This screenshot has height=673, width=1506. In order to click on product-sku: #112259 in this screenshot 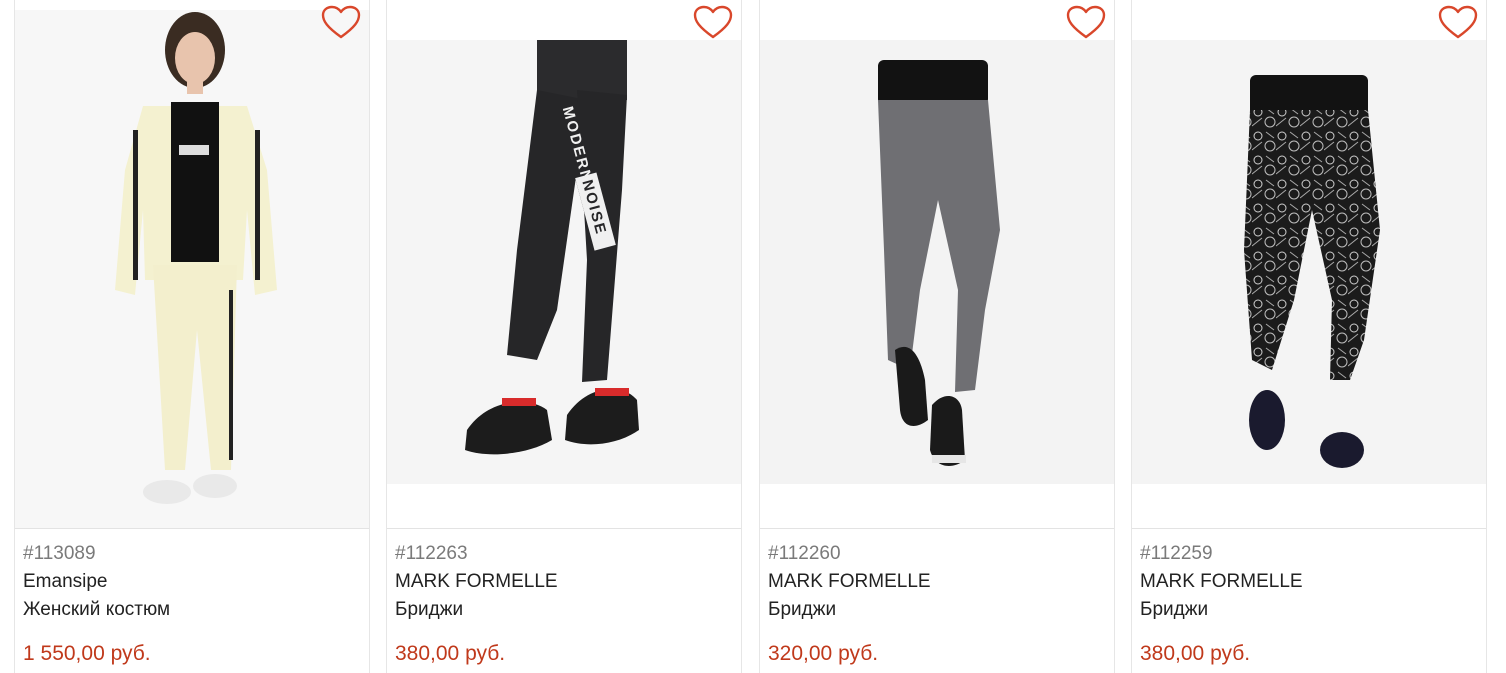, I will do `click(1176, 553)`.